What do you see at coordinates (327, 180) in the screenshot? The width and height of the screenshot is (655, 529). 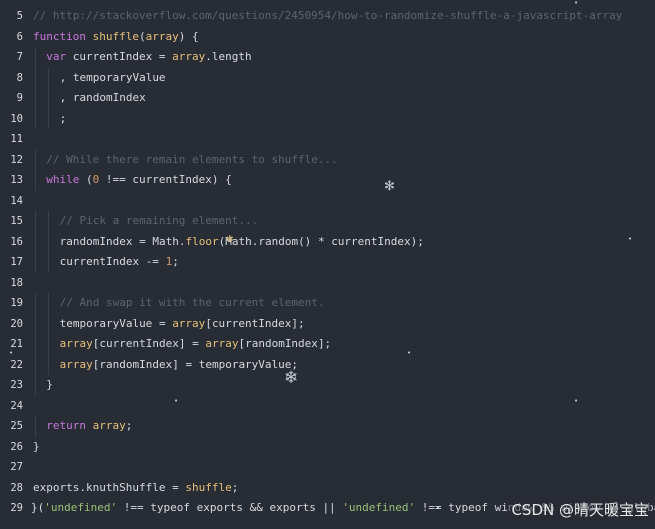 I see `code-line: 13 while (0 !== currentIndex) {` at bounding box center [327, 180].